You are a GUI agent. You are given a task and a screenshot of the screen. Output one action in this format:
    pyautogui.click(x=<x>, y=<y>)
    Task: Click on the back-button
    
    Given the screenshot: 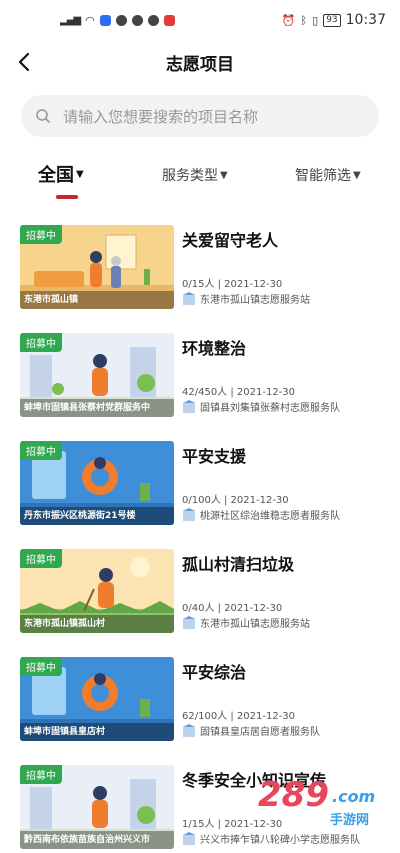 What is the action you would take?
    pyautogui.click(x=24, y=62)
    